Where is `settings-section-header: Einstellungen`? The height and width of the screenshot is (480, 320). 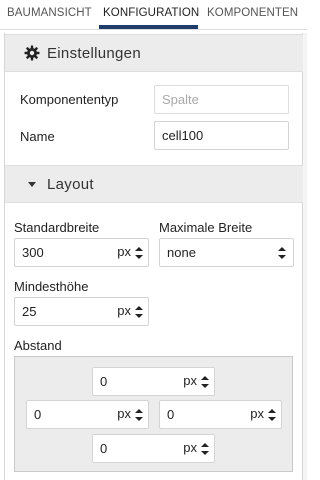 settings-section-header: Einstellungen is located at coordinates (154, 53).